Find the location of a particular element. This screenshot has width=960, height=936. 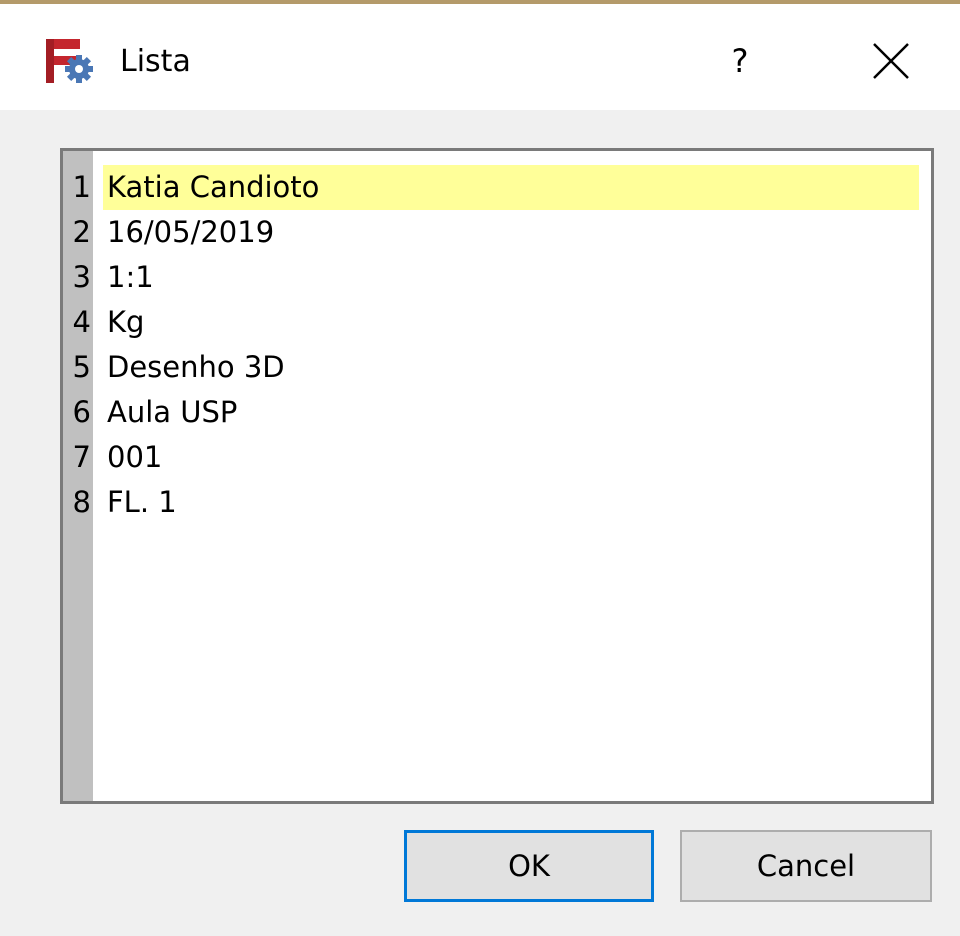

list-item-number: 5 is located at coordinates (81, 367).